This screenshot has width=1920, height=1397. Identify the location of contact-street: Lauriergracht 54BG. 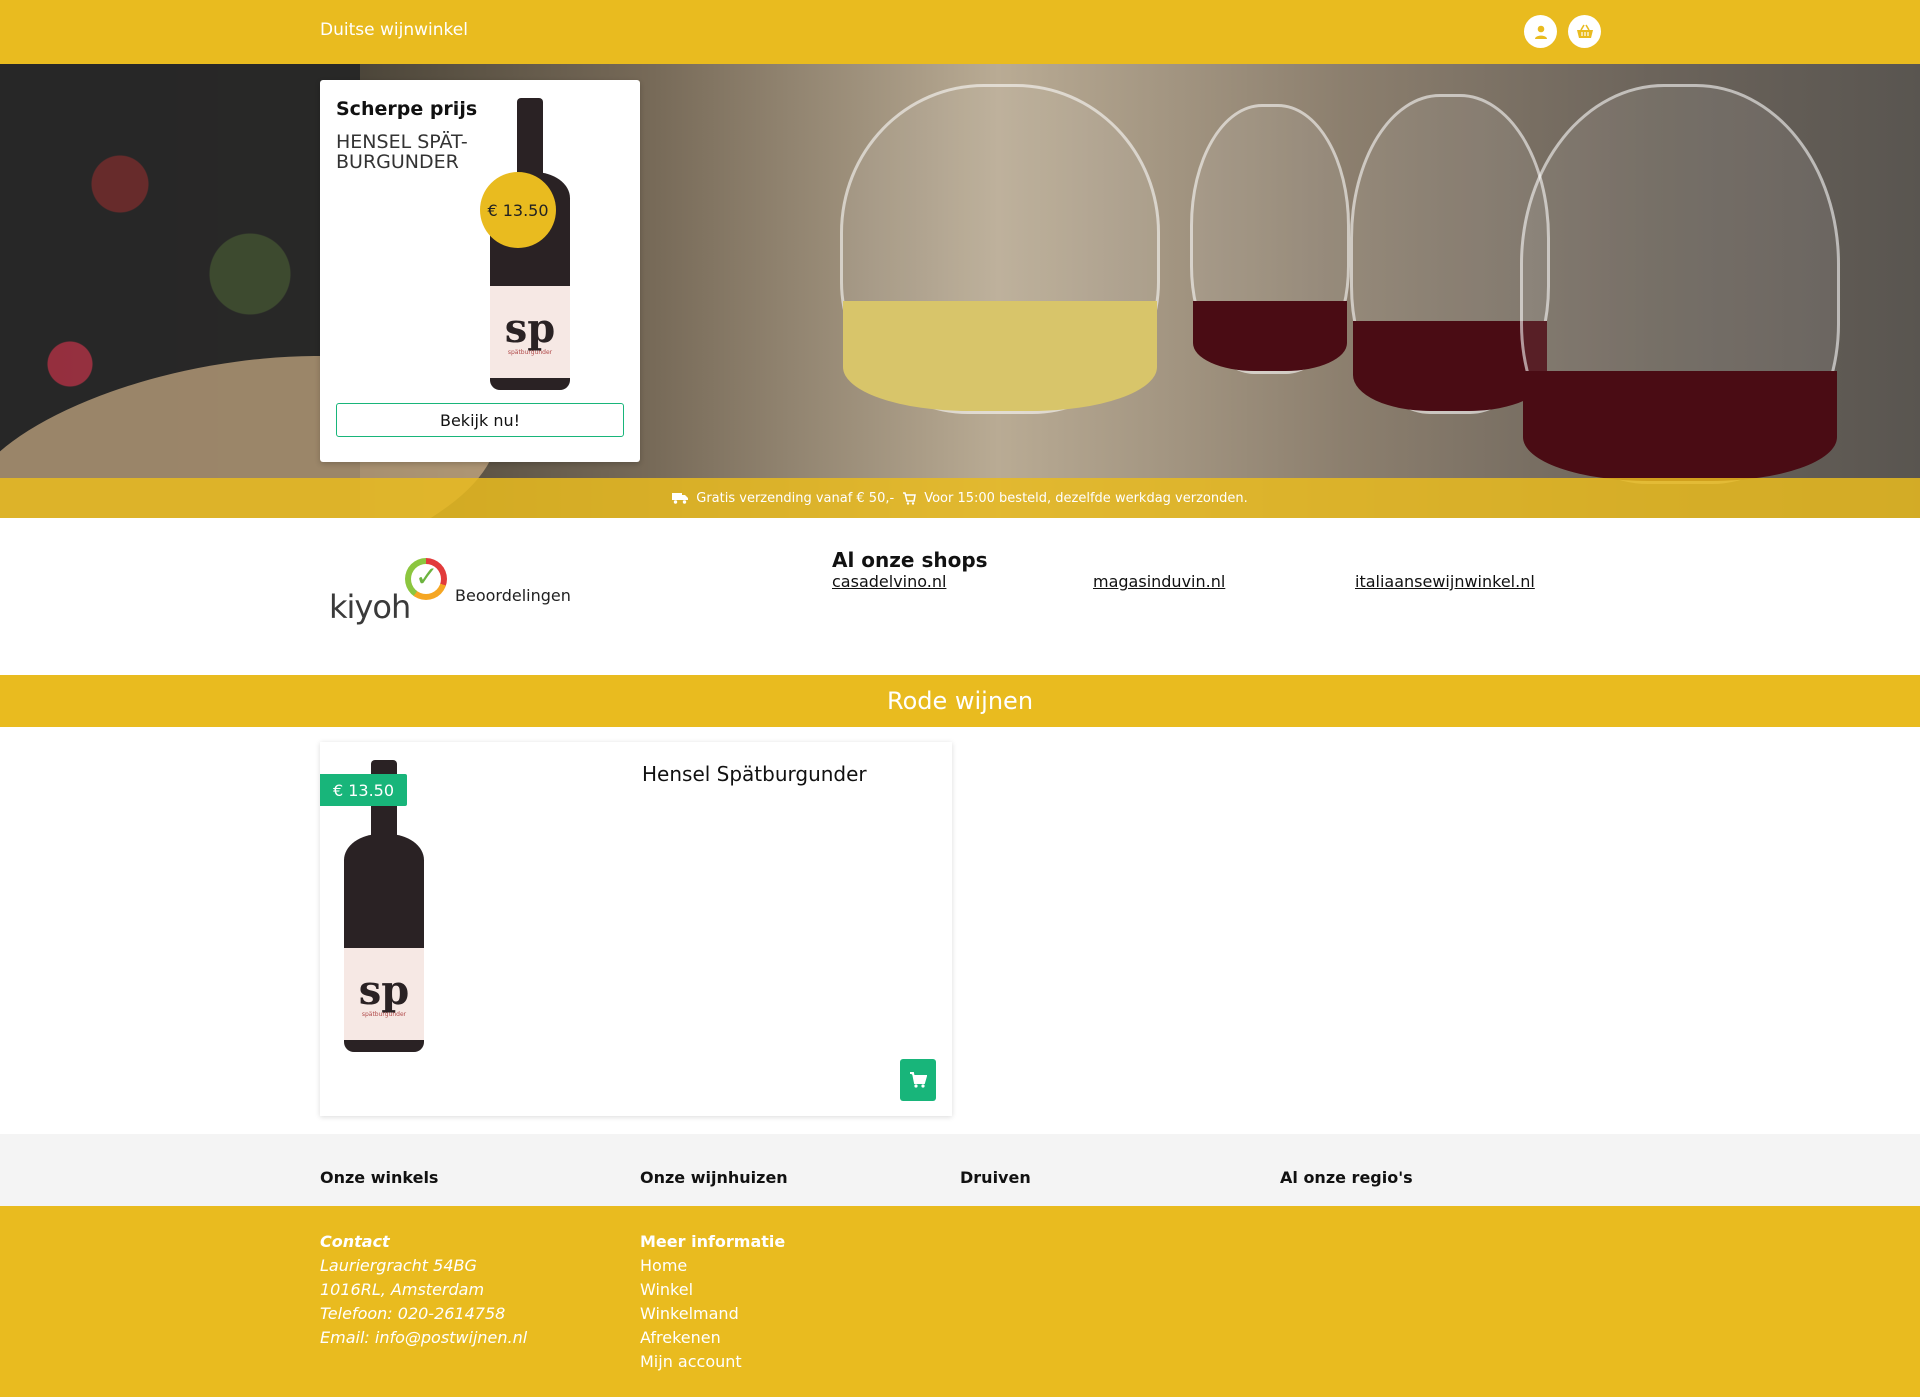
(398, 1265).